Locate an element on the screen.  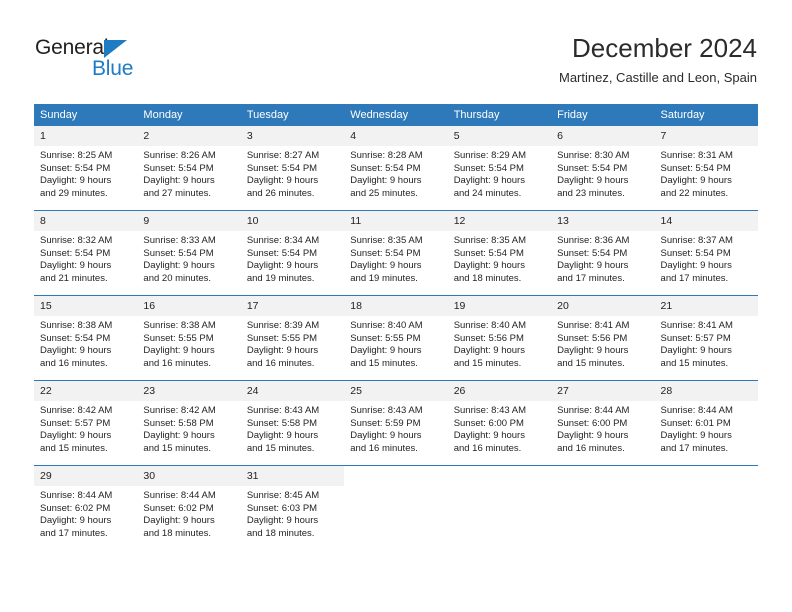
daylight-duration-line2: and 24 minutes. is located at coordinates (487, 193).